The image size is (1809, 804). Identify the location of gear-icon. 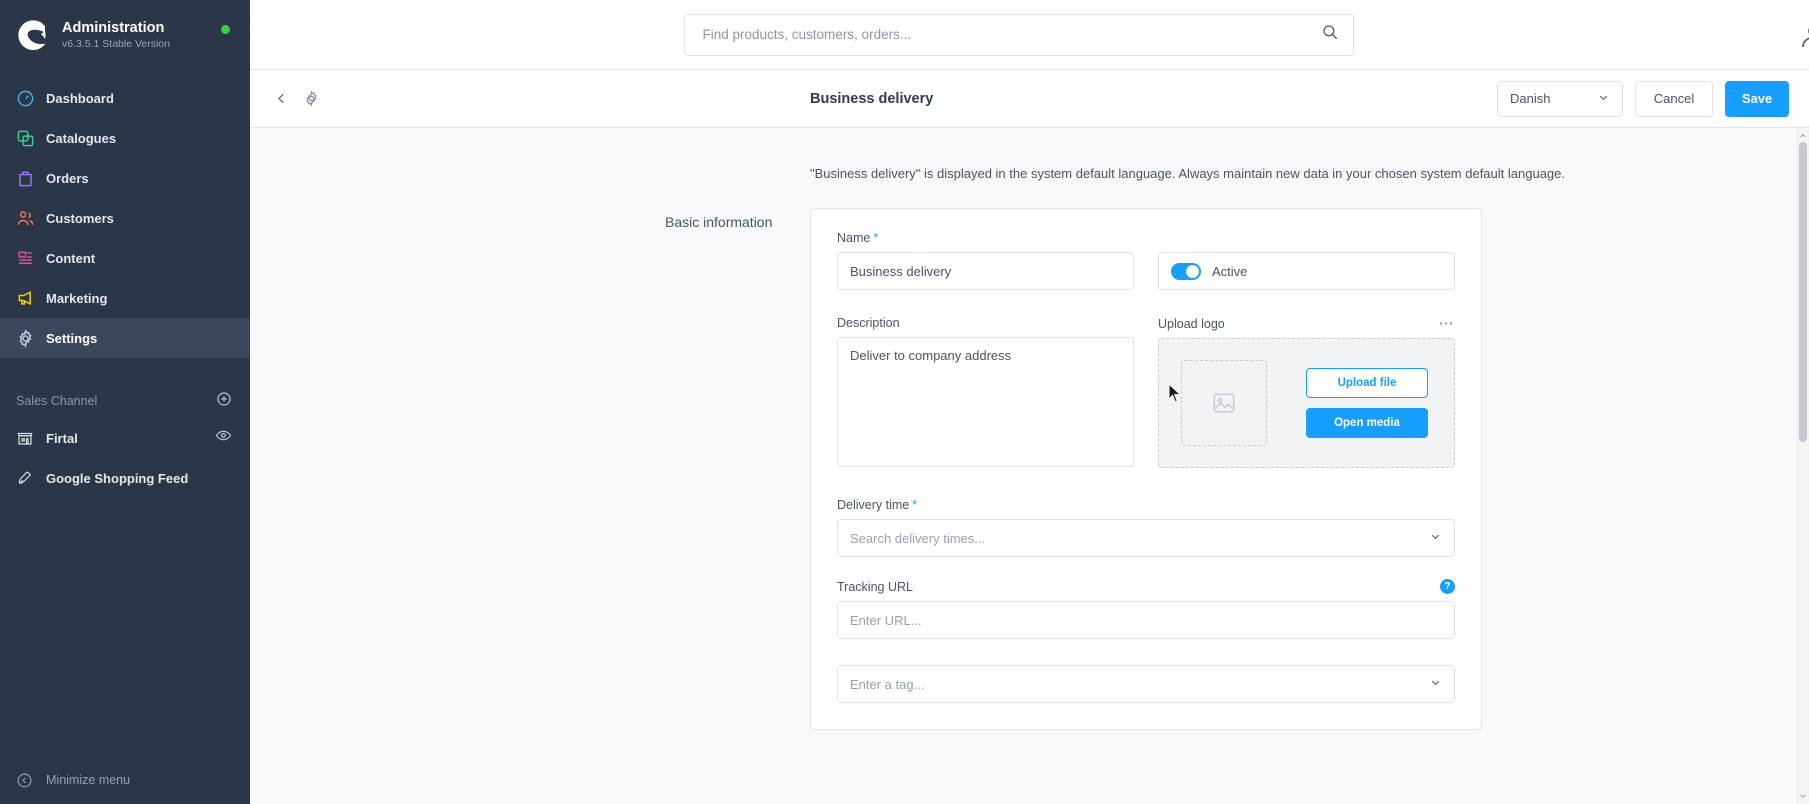
(311, 98).